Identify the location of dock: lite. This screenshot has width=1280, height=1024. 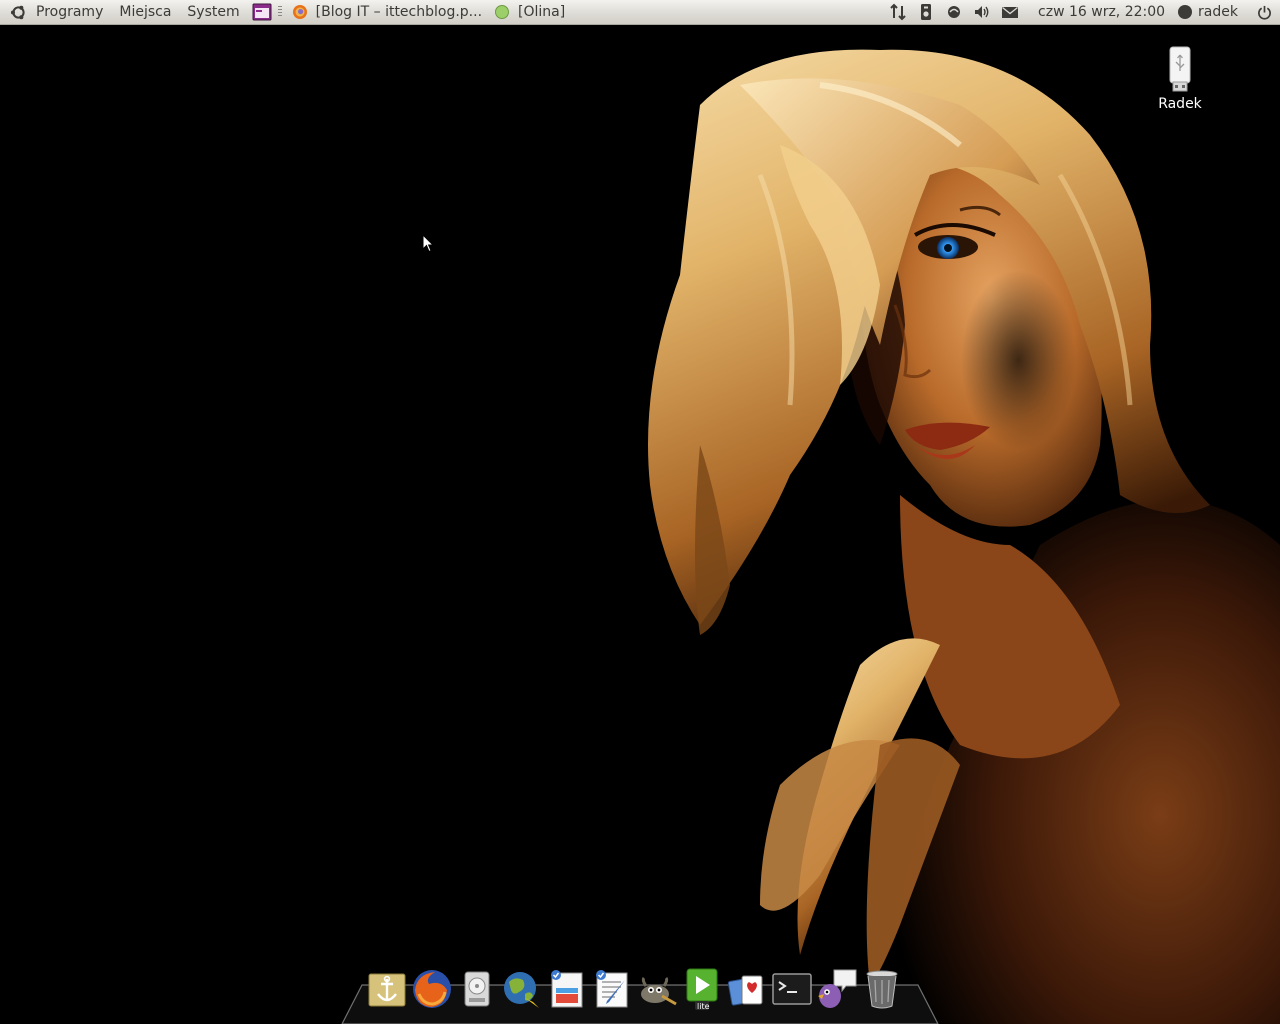
(634, 992).